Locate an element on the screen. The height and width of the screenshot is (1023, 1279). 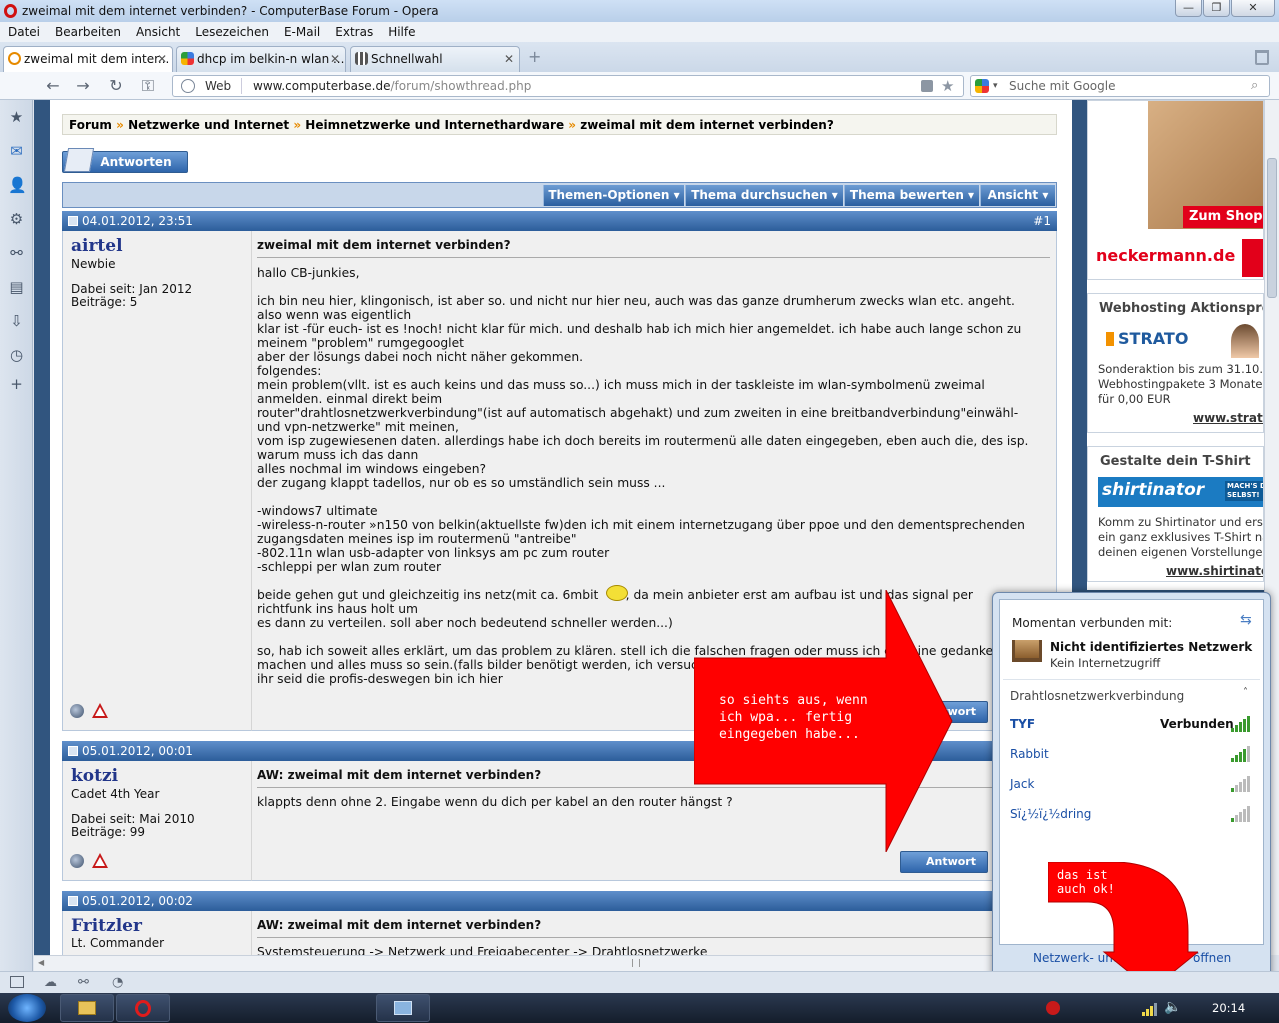
history-icon: ◷ is located at coordinates (16, 355).